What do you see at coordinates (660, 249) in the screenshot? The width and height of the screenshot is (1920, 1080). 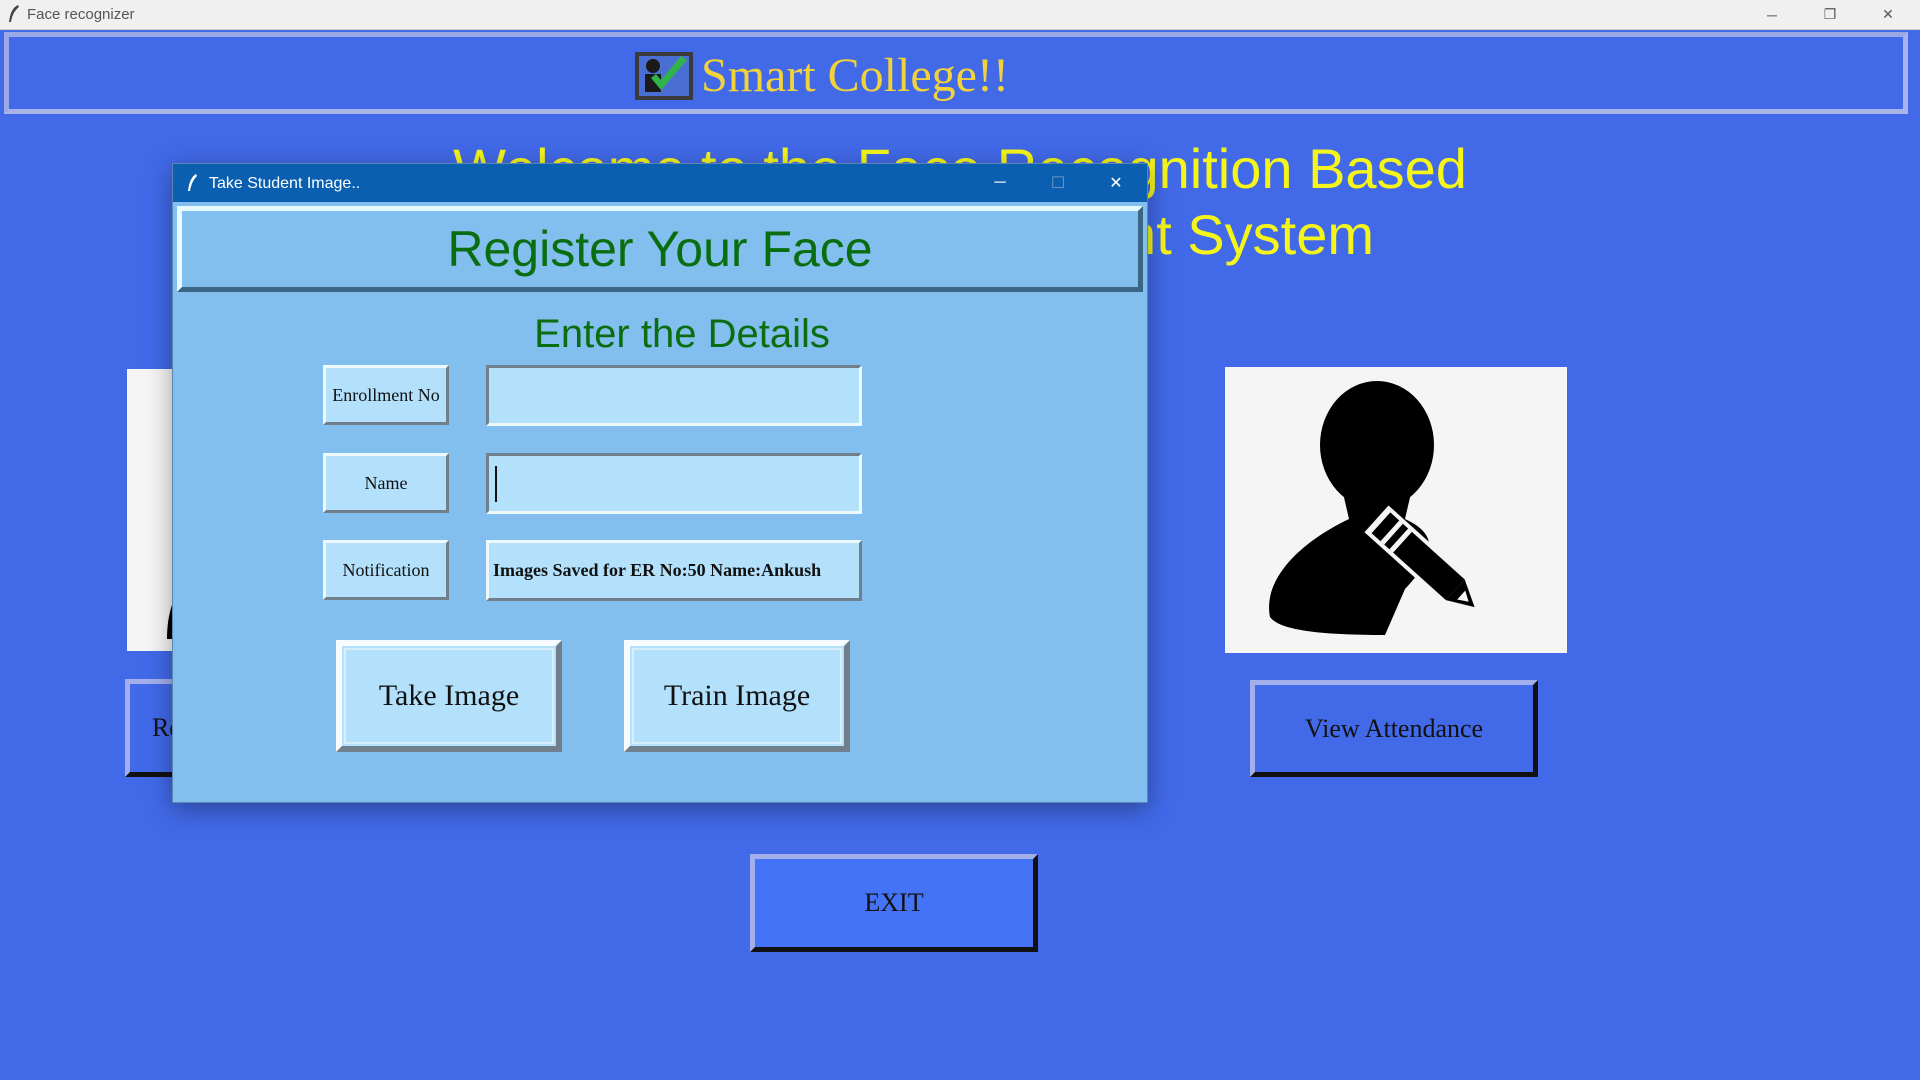 I see `register-face-header: Register Your Face` at bounding box center [660, 249].